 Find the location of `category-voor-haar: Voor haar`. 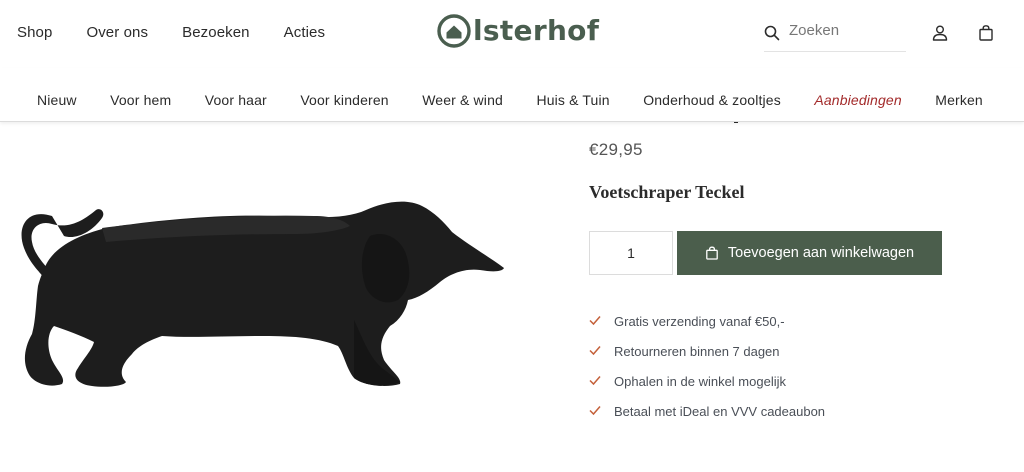

category-voor-haar: Voor haar is located at coordinates (236, 100).